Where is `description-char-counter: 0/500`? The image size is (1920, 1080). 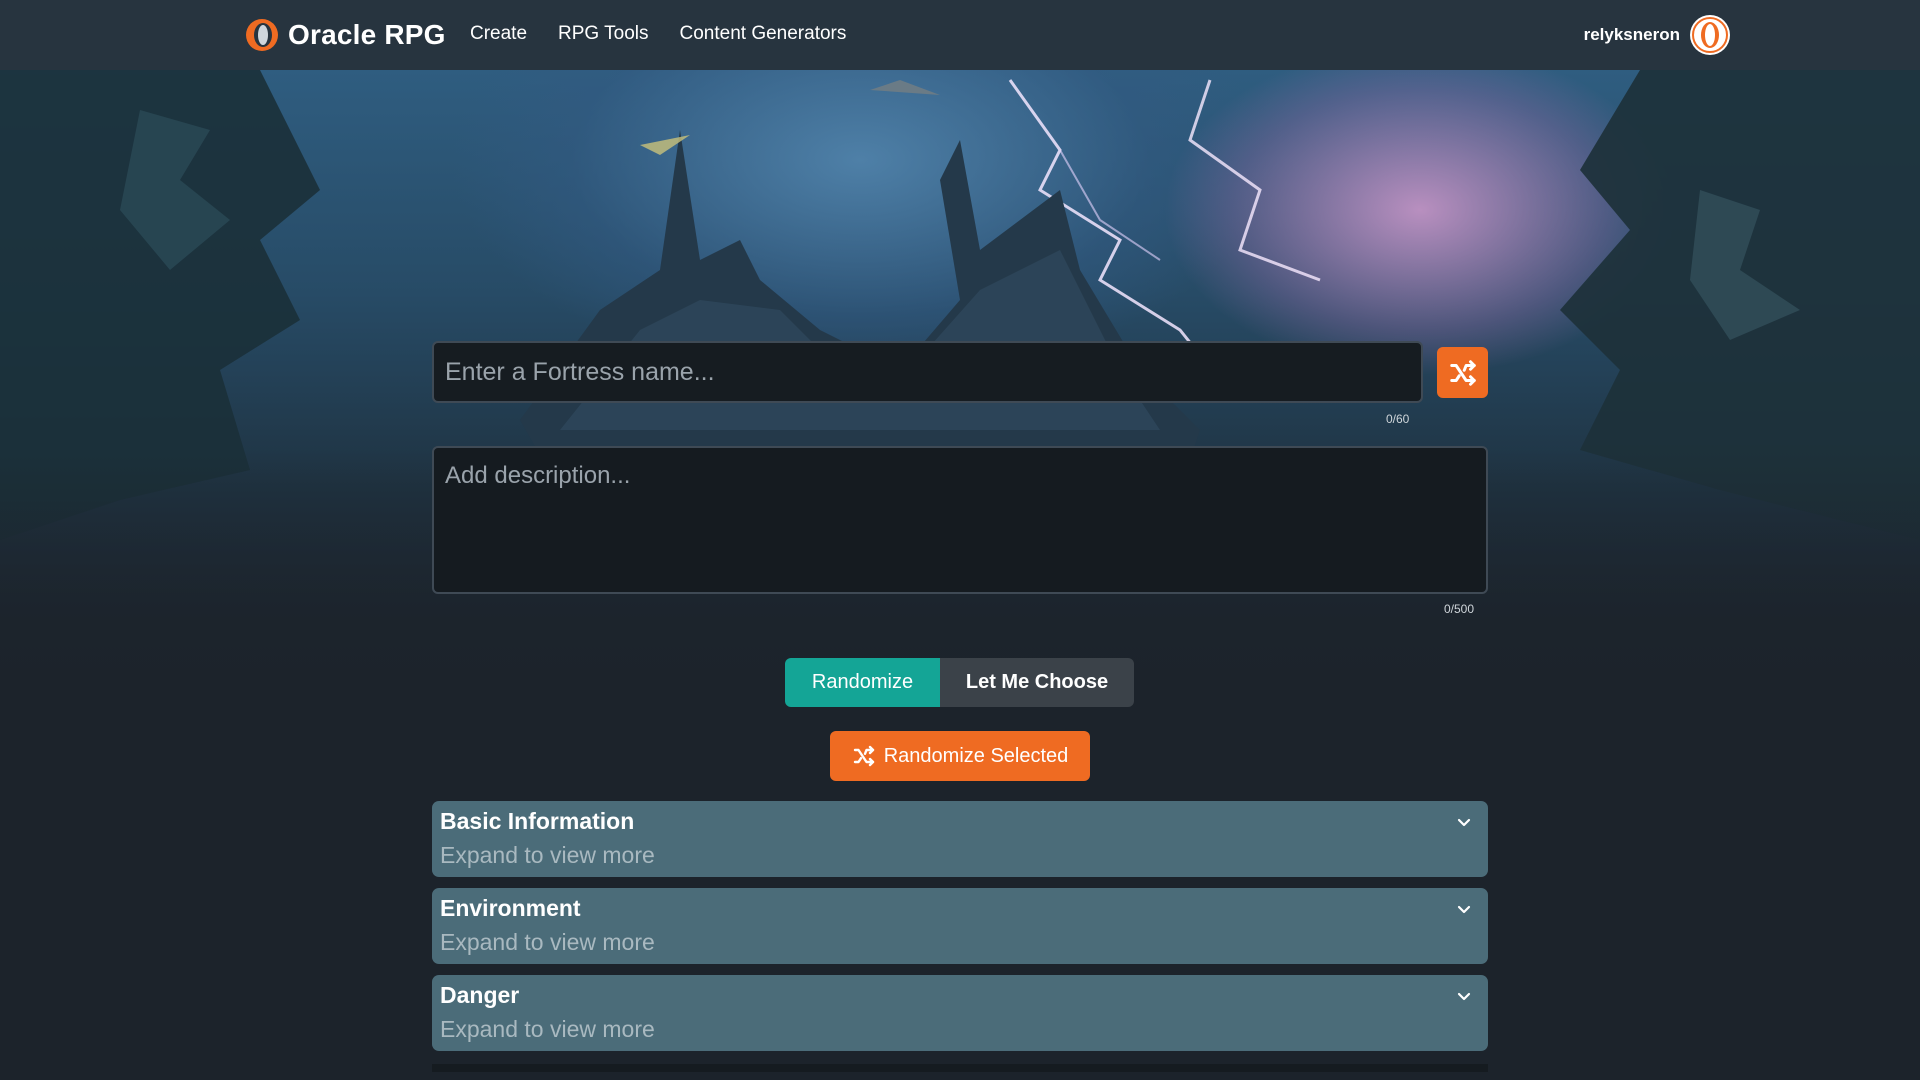 description-char-counter: 0/500 is located at coordinates (1459, 609).